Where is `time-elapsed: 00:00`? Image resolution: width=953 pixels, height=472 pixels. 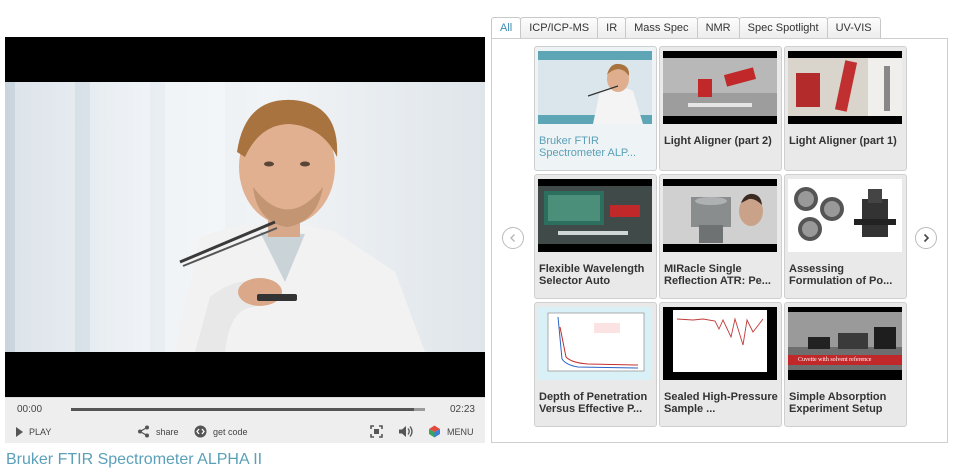 time-elapsed: 00:00 is located at coordinates (30, 409).